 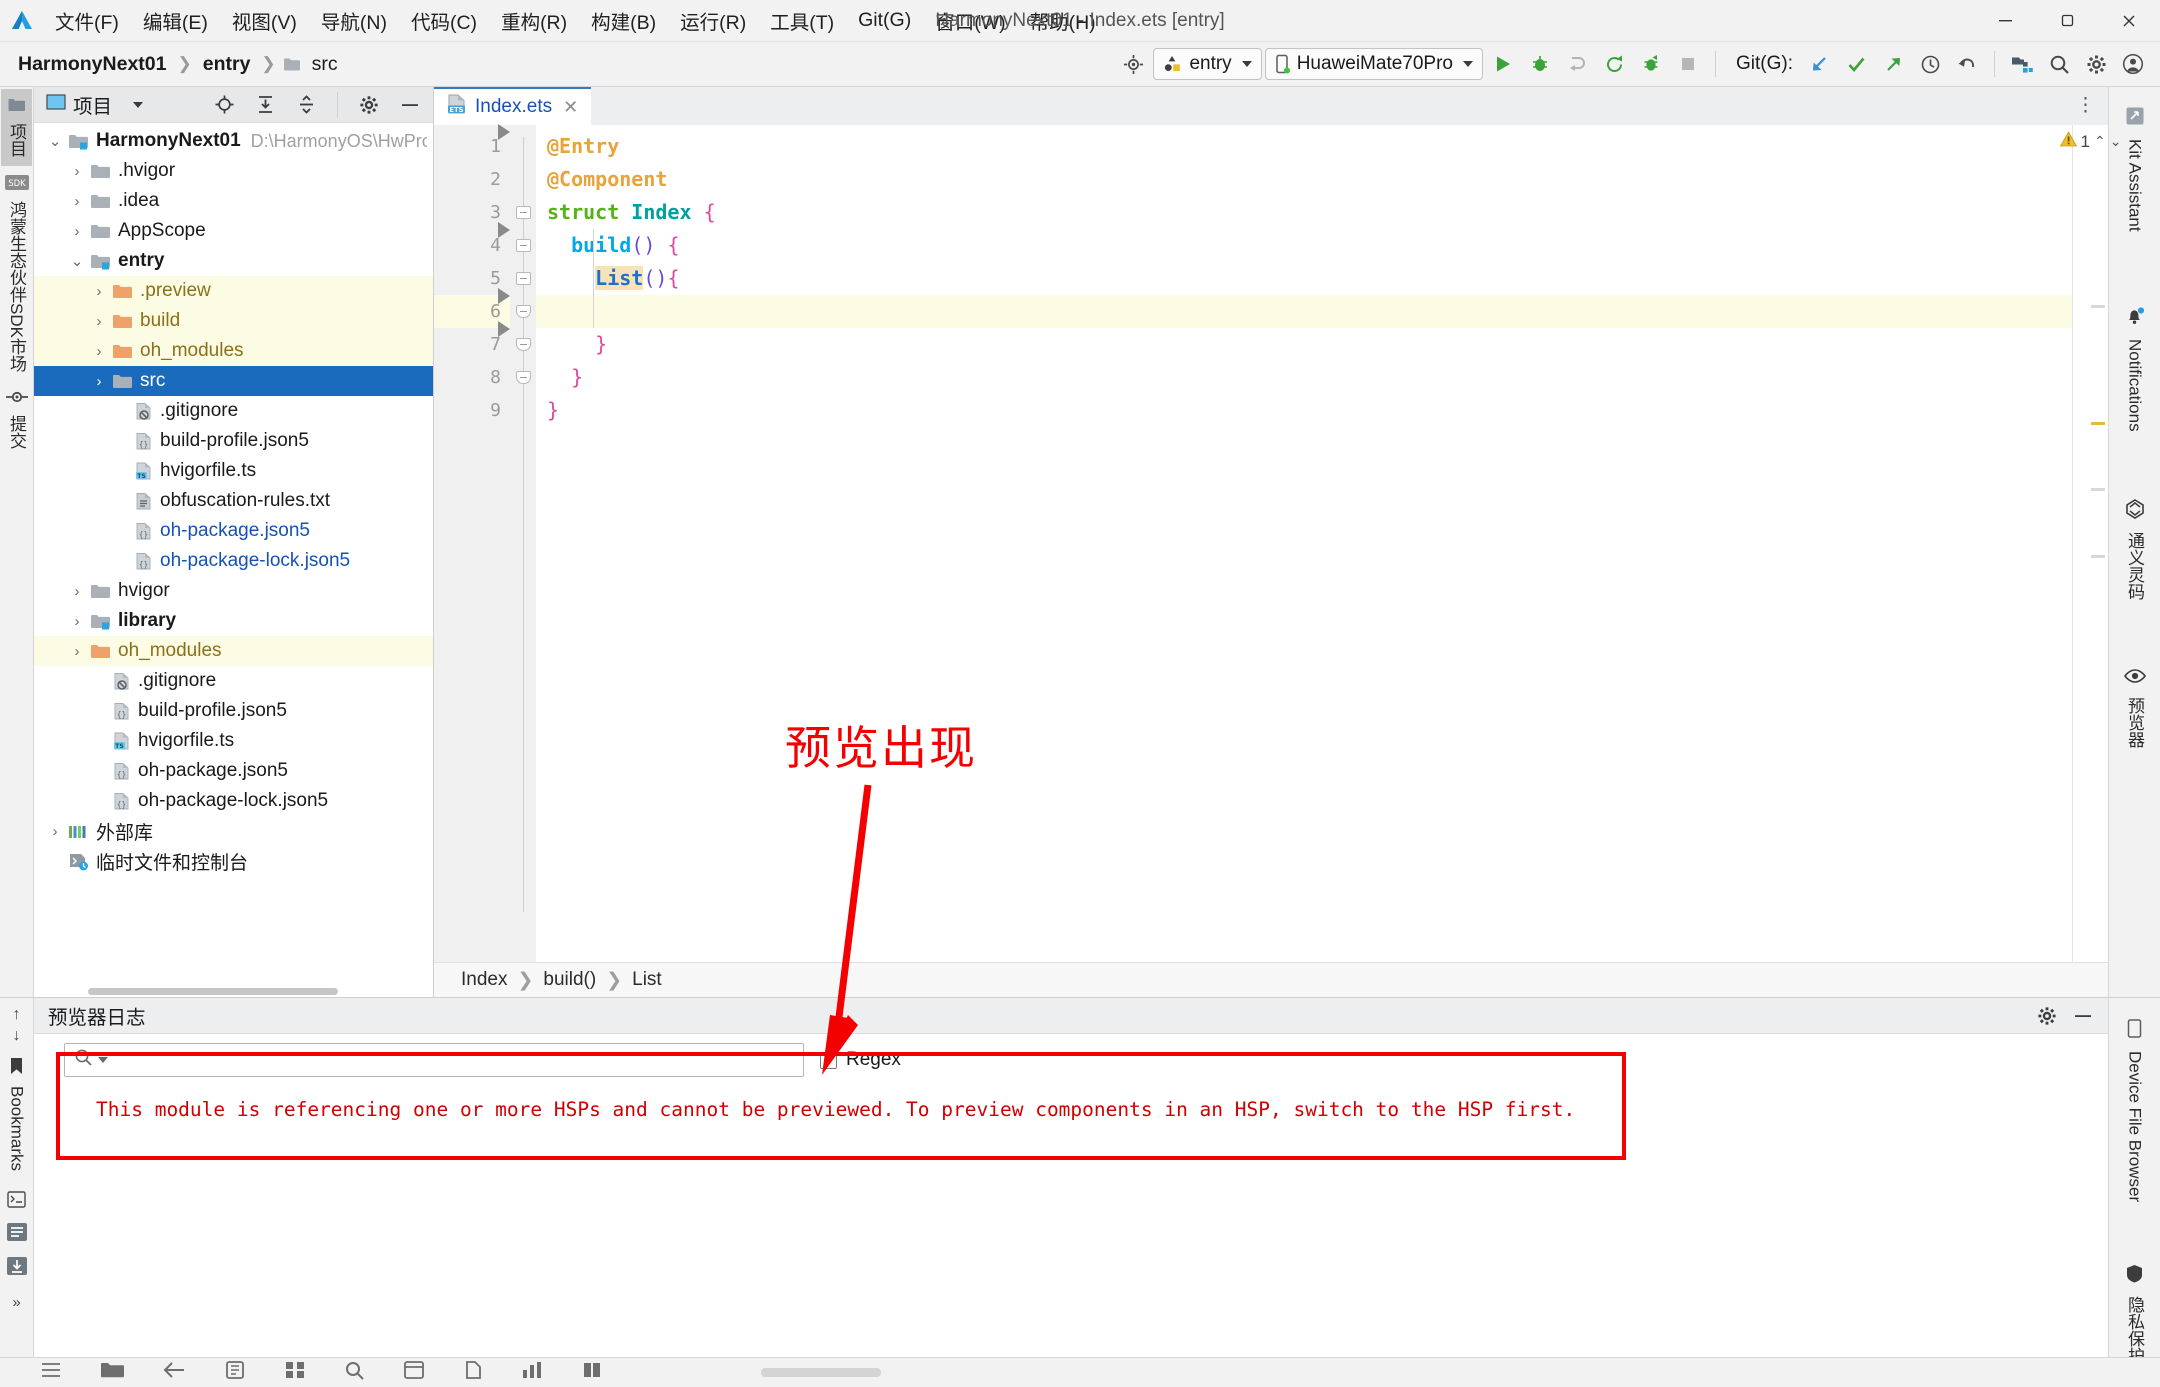 I want to click on tree-item-oh-modules-entry: › oh_modules, so click(x=233, y=351).